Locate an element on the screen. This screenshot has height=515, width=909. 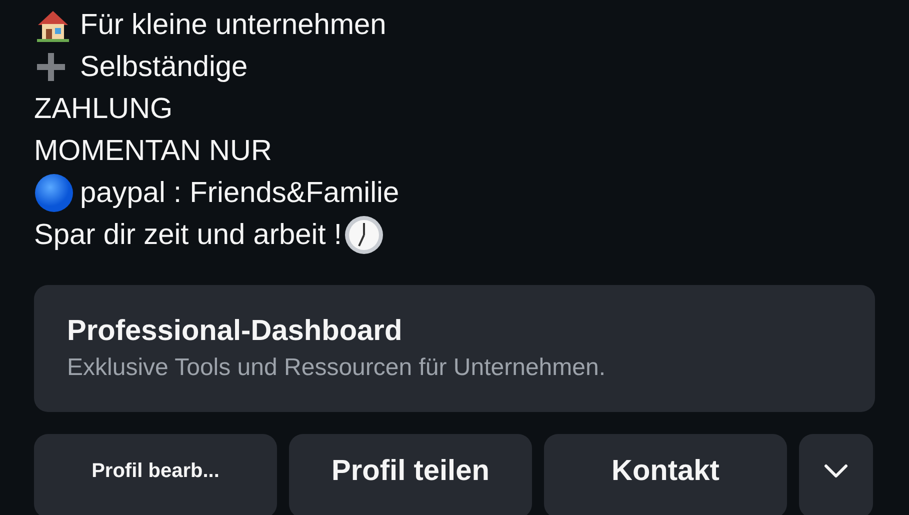
plus-icon is located at coordinates (51, 67).